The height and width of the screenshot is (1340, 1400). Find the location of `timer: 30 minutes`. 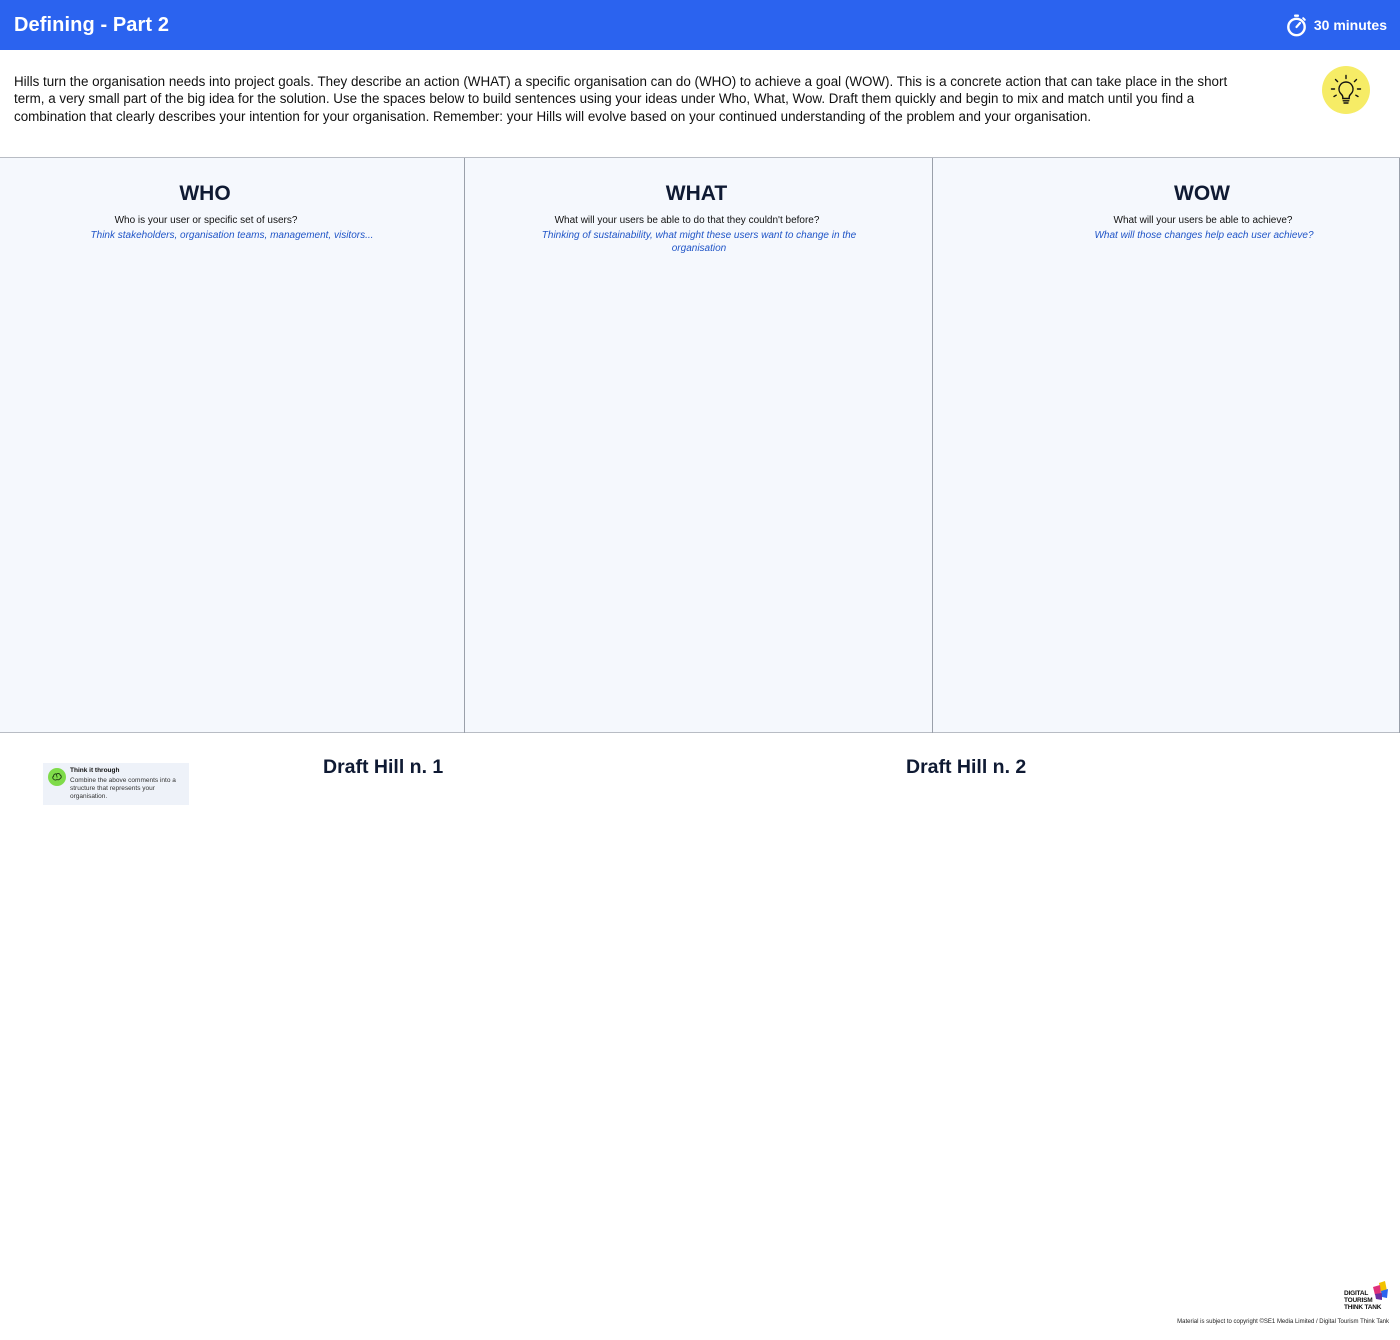

timer: 30 minutes is located at coordinates (1336, 25).